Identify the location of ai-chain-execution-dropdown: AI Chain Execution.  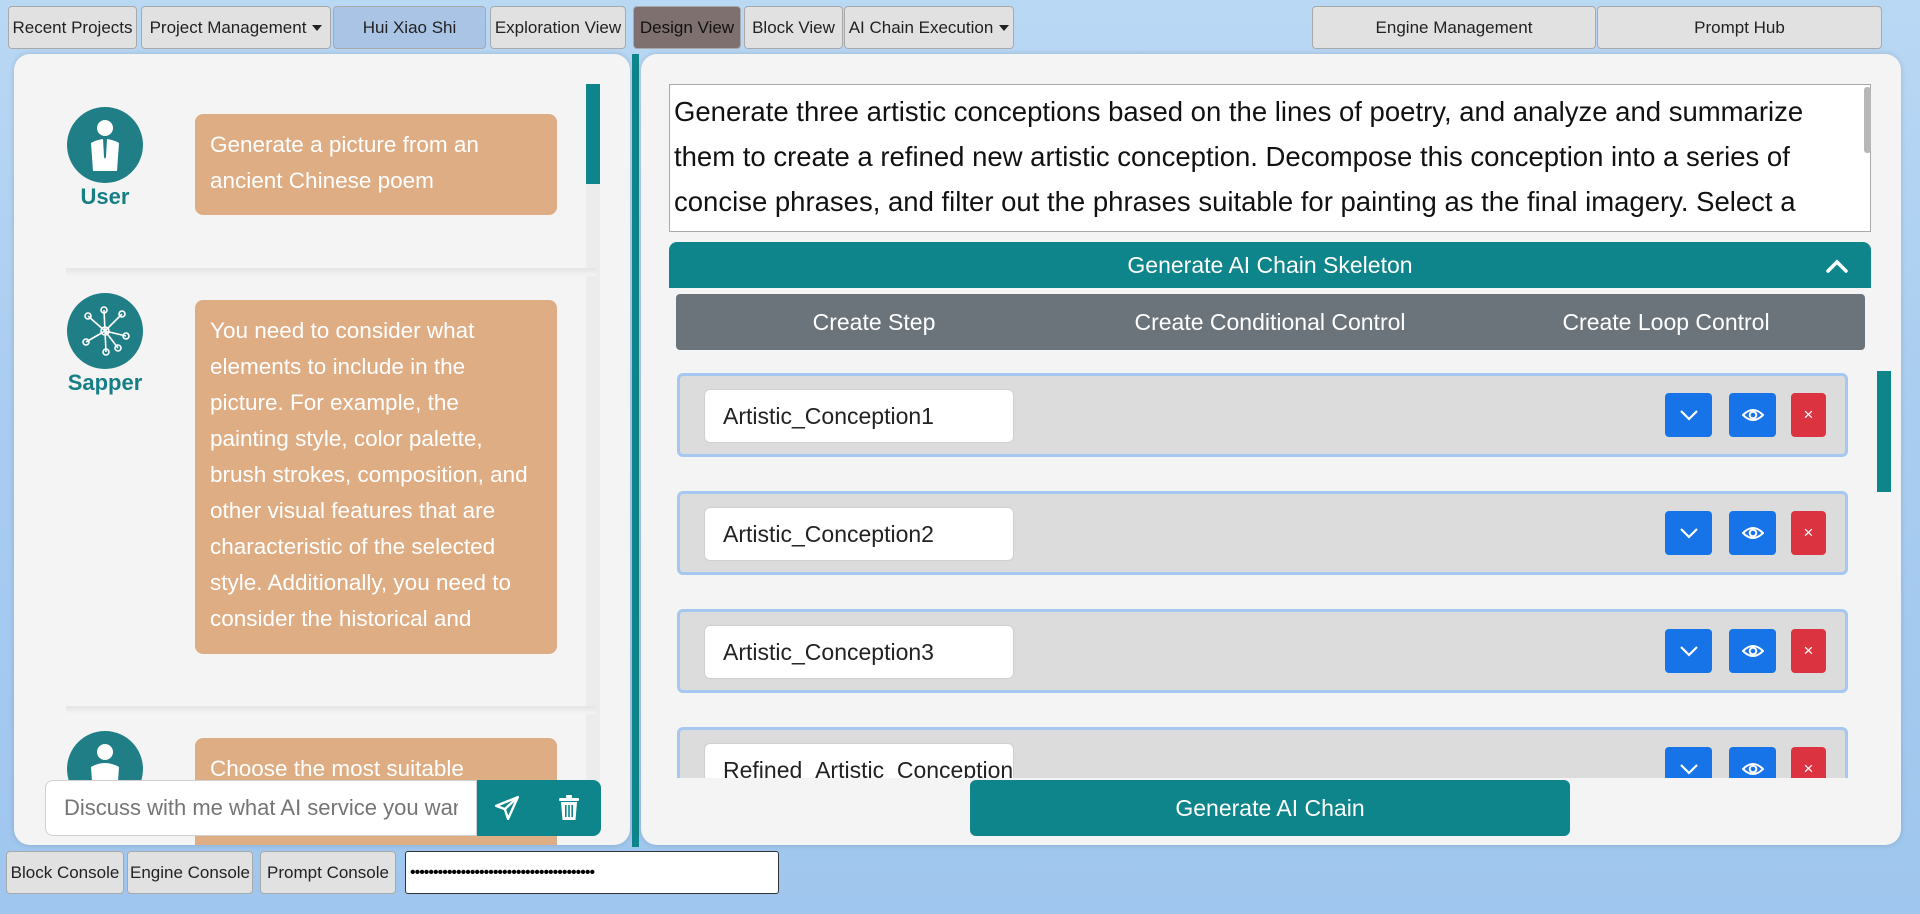
(929, 27).